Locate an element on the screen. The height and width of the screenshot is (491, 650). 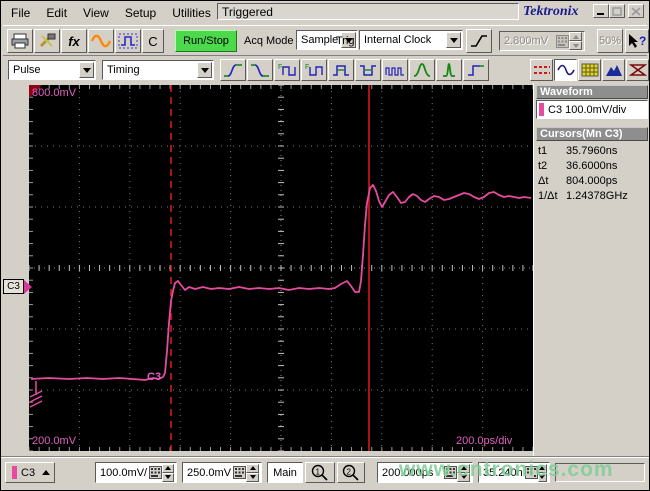
acq-mode-label: Acq Mode is located at coordinates (269, 41).